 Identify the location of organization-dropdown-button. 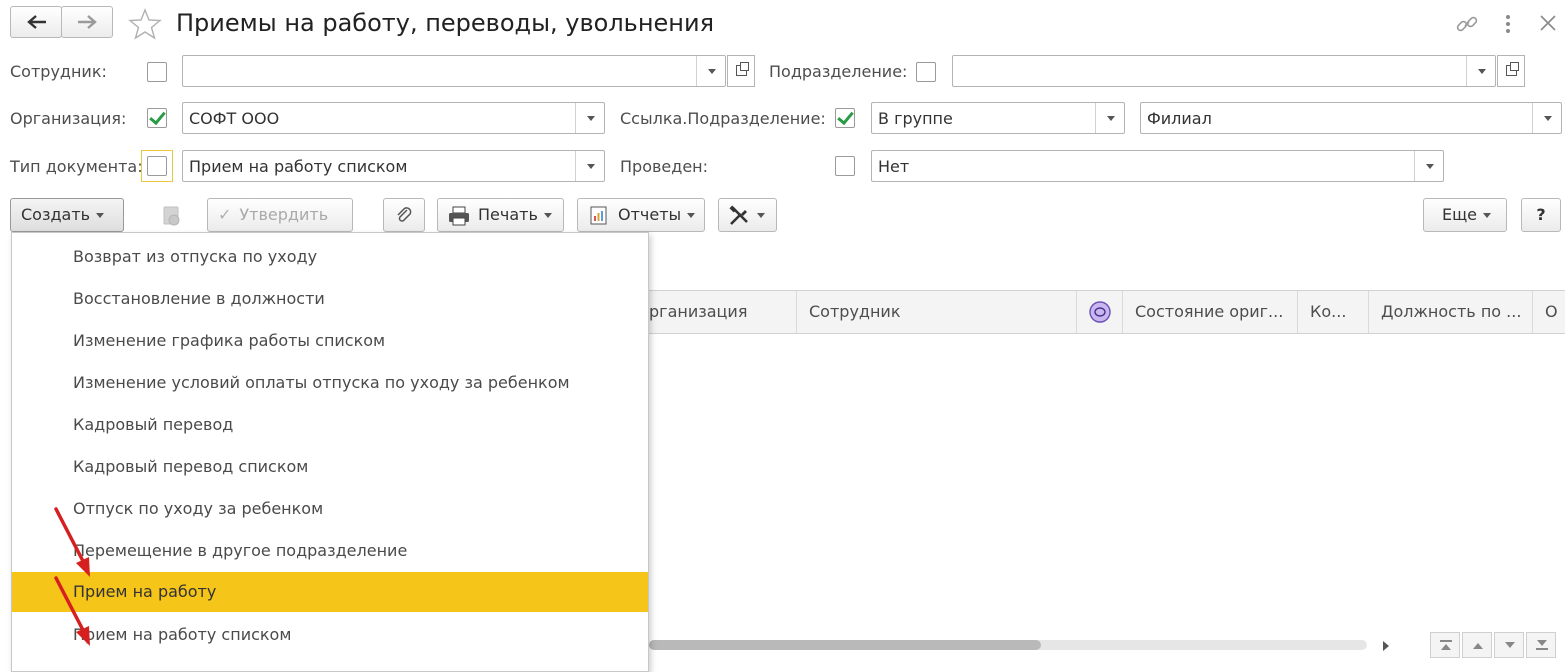
(589, 118).